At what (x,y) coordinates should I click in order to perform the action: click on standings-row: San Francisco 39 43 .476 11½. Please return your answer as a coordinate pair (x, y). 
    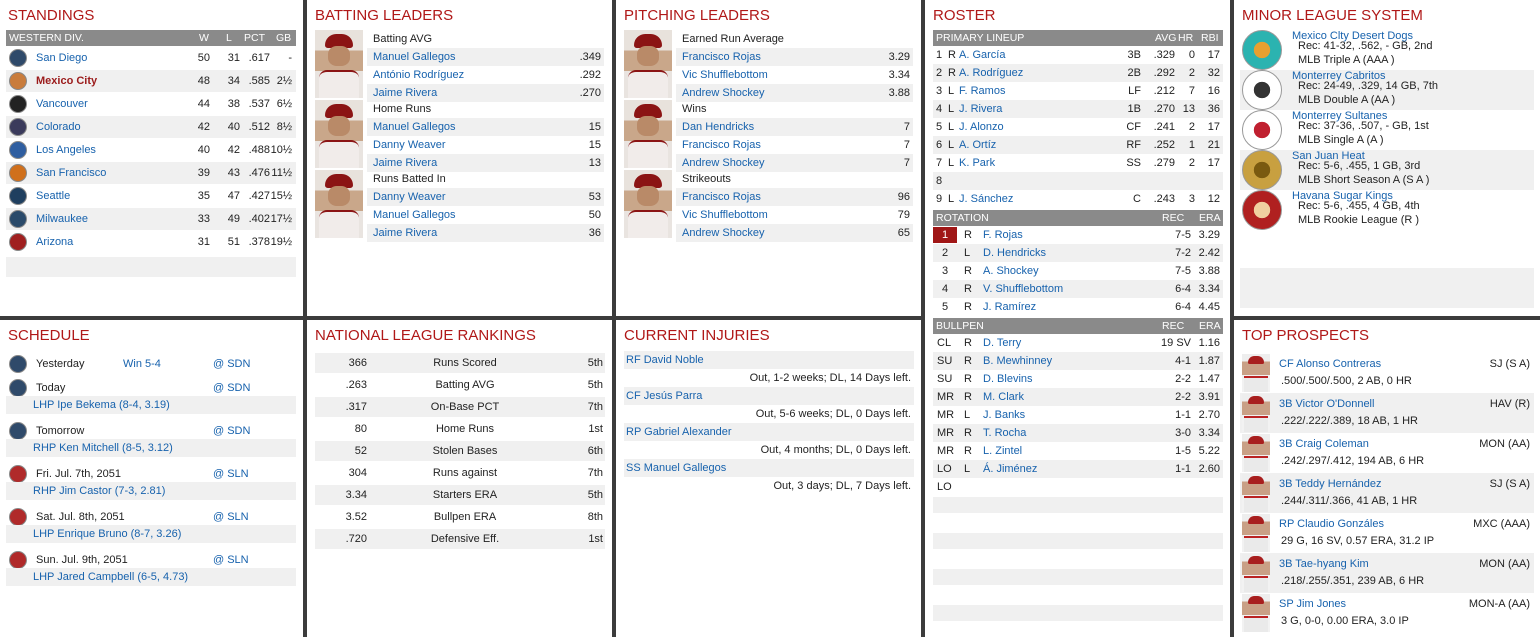
    Looking at the image, I should click on (151, 173).